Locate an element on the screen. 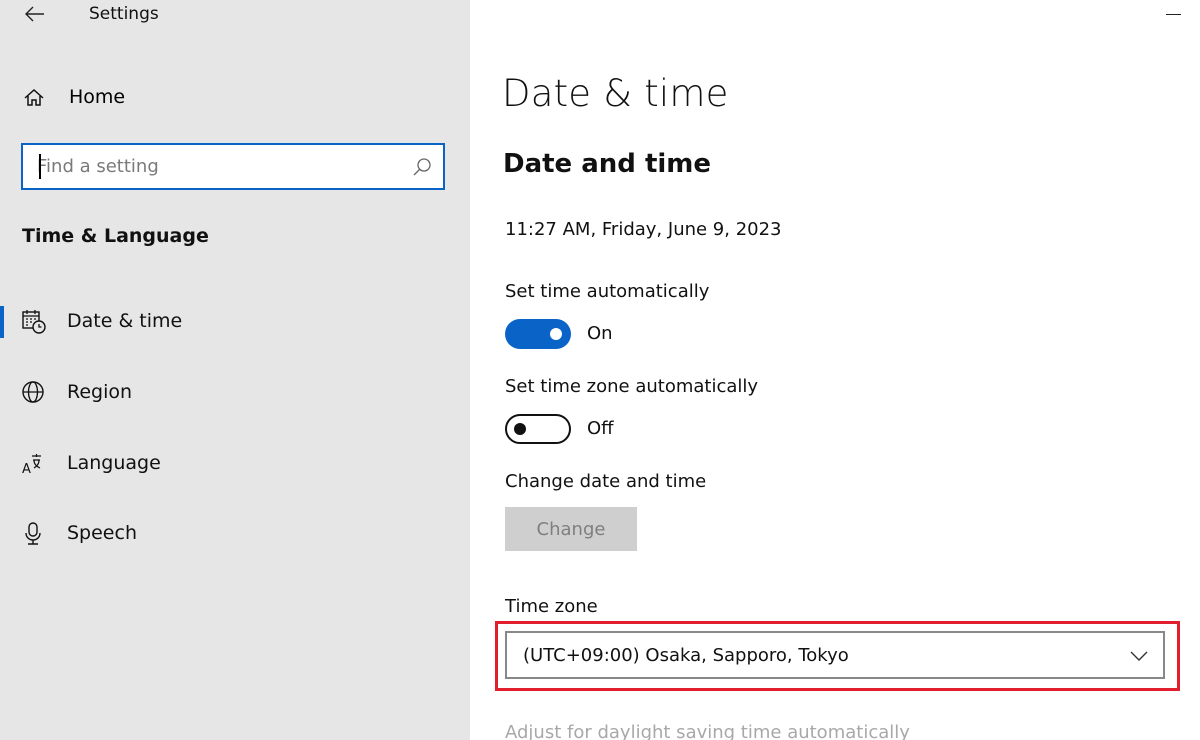 This screenshot has width=1200, height=740. page-title: Date & time is located at coordinates (615, 93).